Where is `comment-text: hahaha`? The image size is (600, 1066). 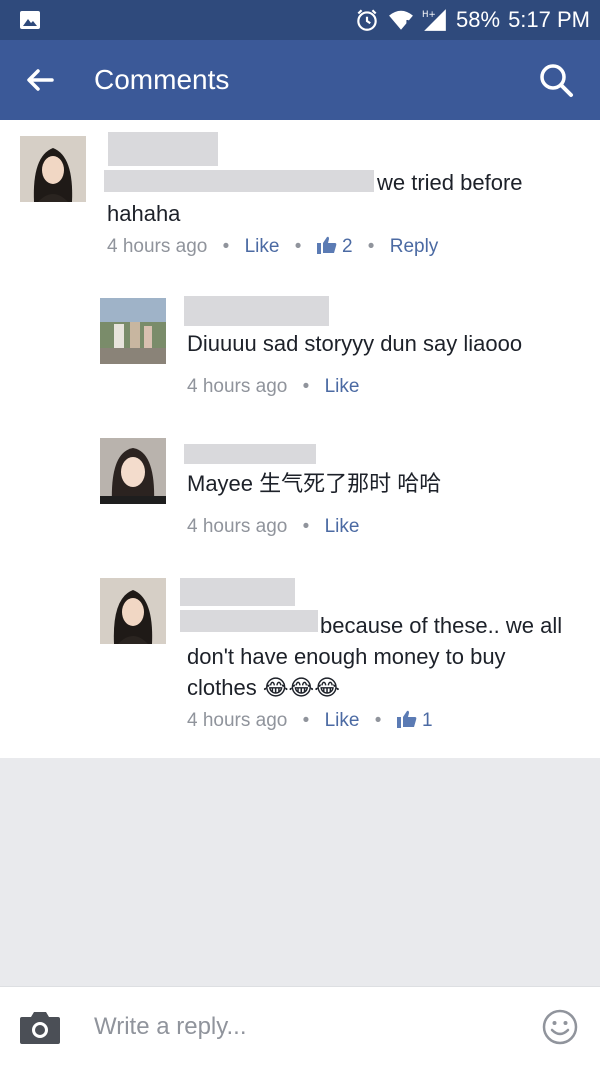
comment-text: hahaha is located at coordinates (144, 213).